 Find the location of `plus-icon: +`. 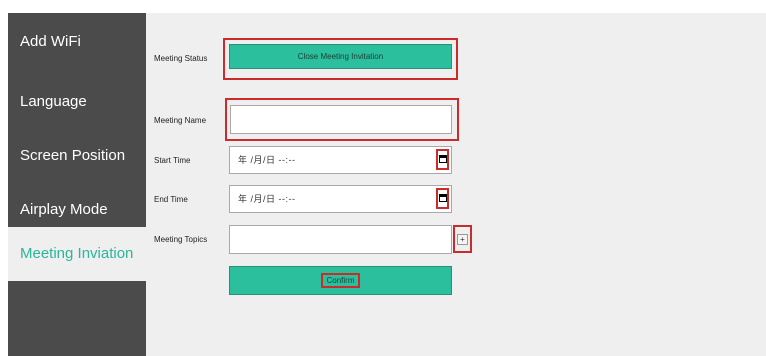

plus-icon: + is located at coordinates (462, 239).